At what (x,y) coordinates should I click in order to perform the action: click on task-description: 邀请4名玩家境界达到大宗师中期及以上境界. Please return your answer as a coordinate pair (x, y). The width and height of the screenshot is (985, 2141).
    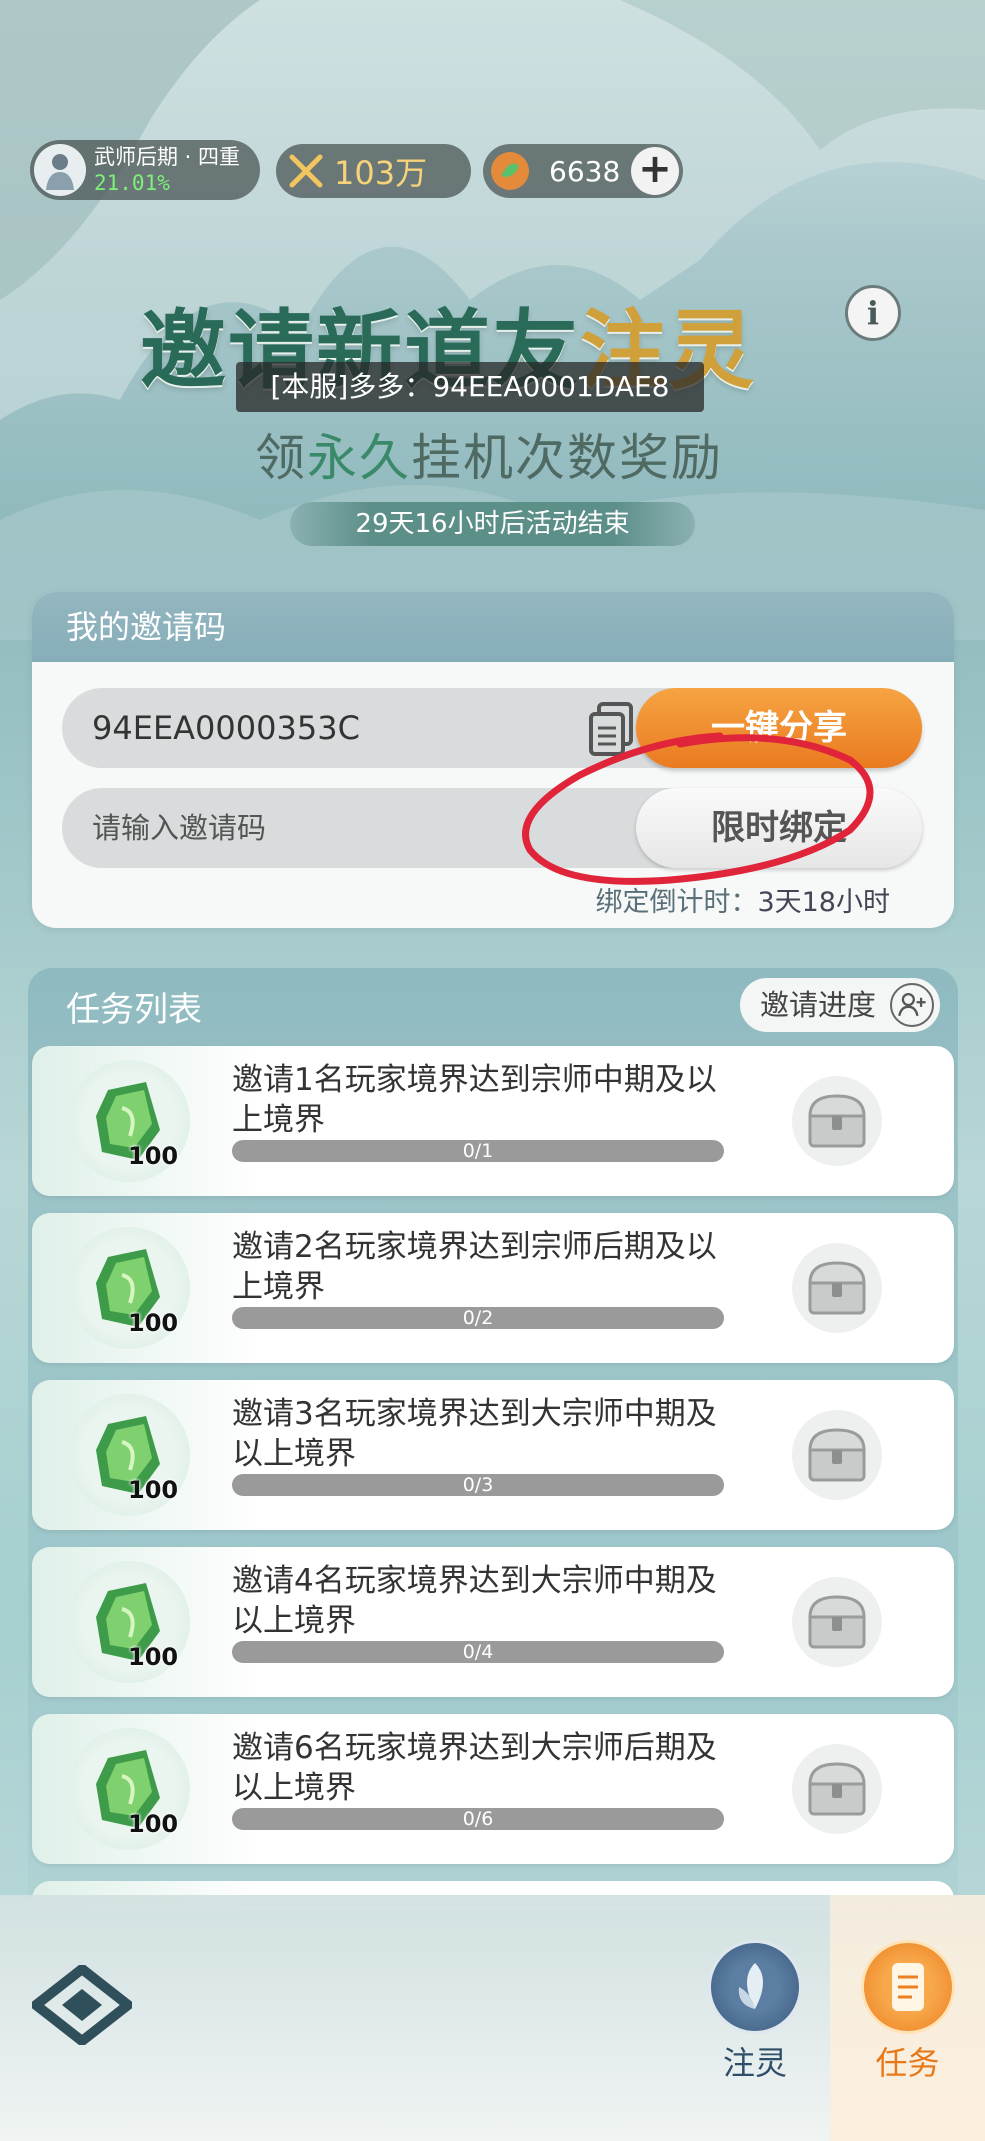
    Looking at the image, I should click on (474, 1601).